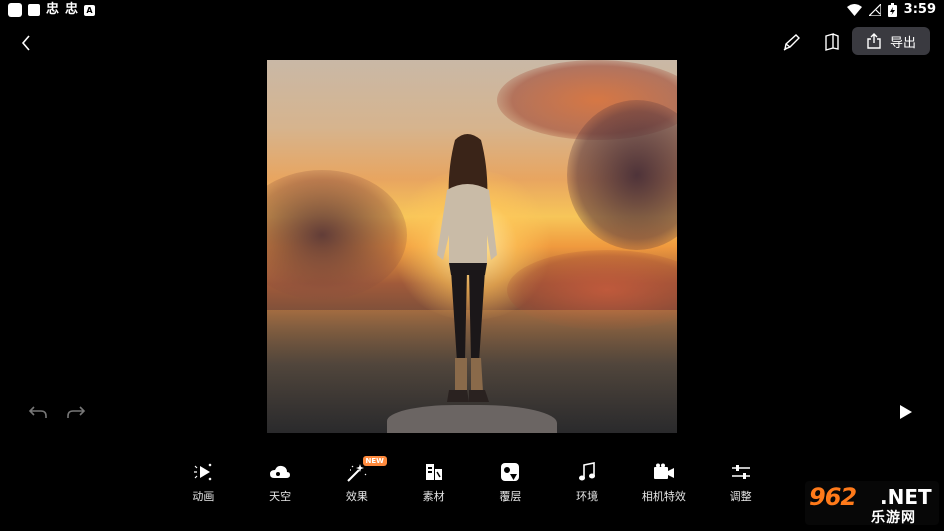  I want to click on tool-label: 覆层, so click(510, 496).